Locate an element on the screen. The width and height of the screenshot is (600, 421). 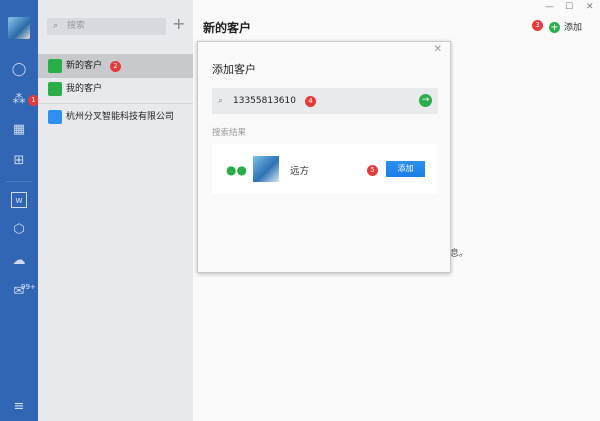
apps-icon: ⊞ is located at coordinates (19, 161).